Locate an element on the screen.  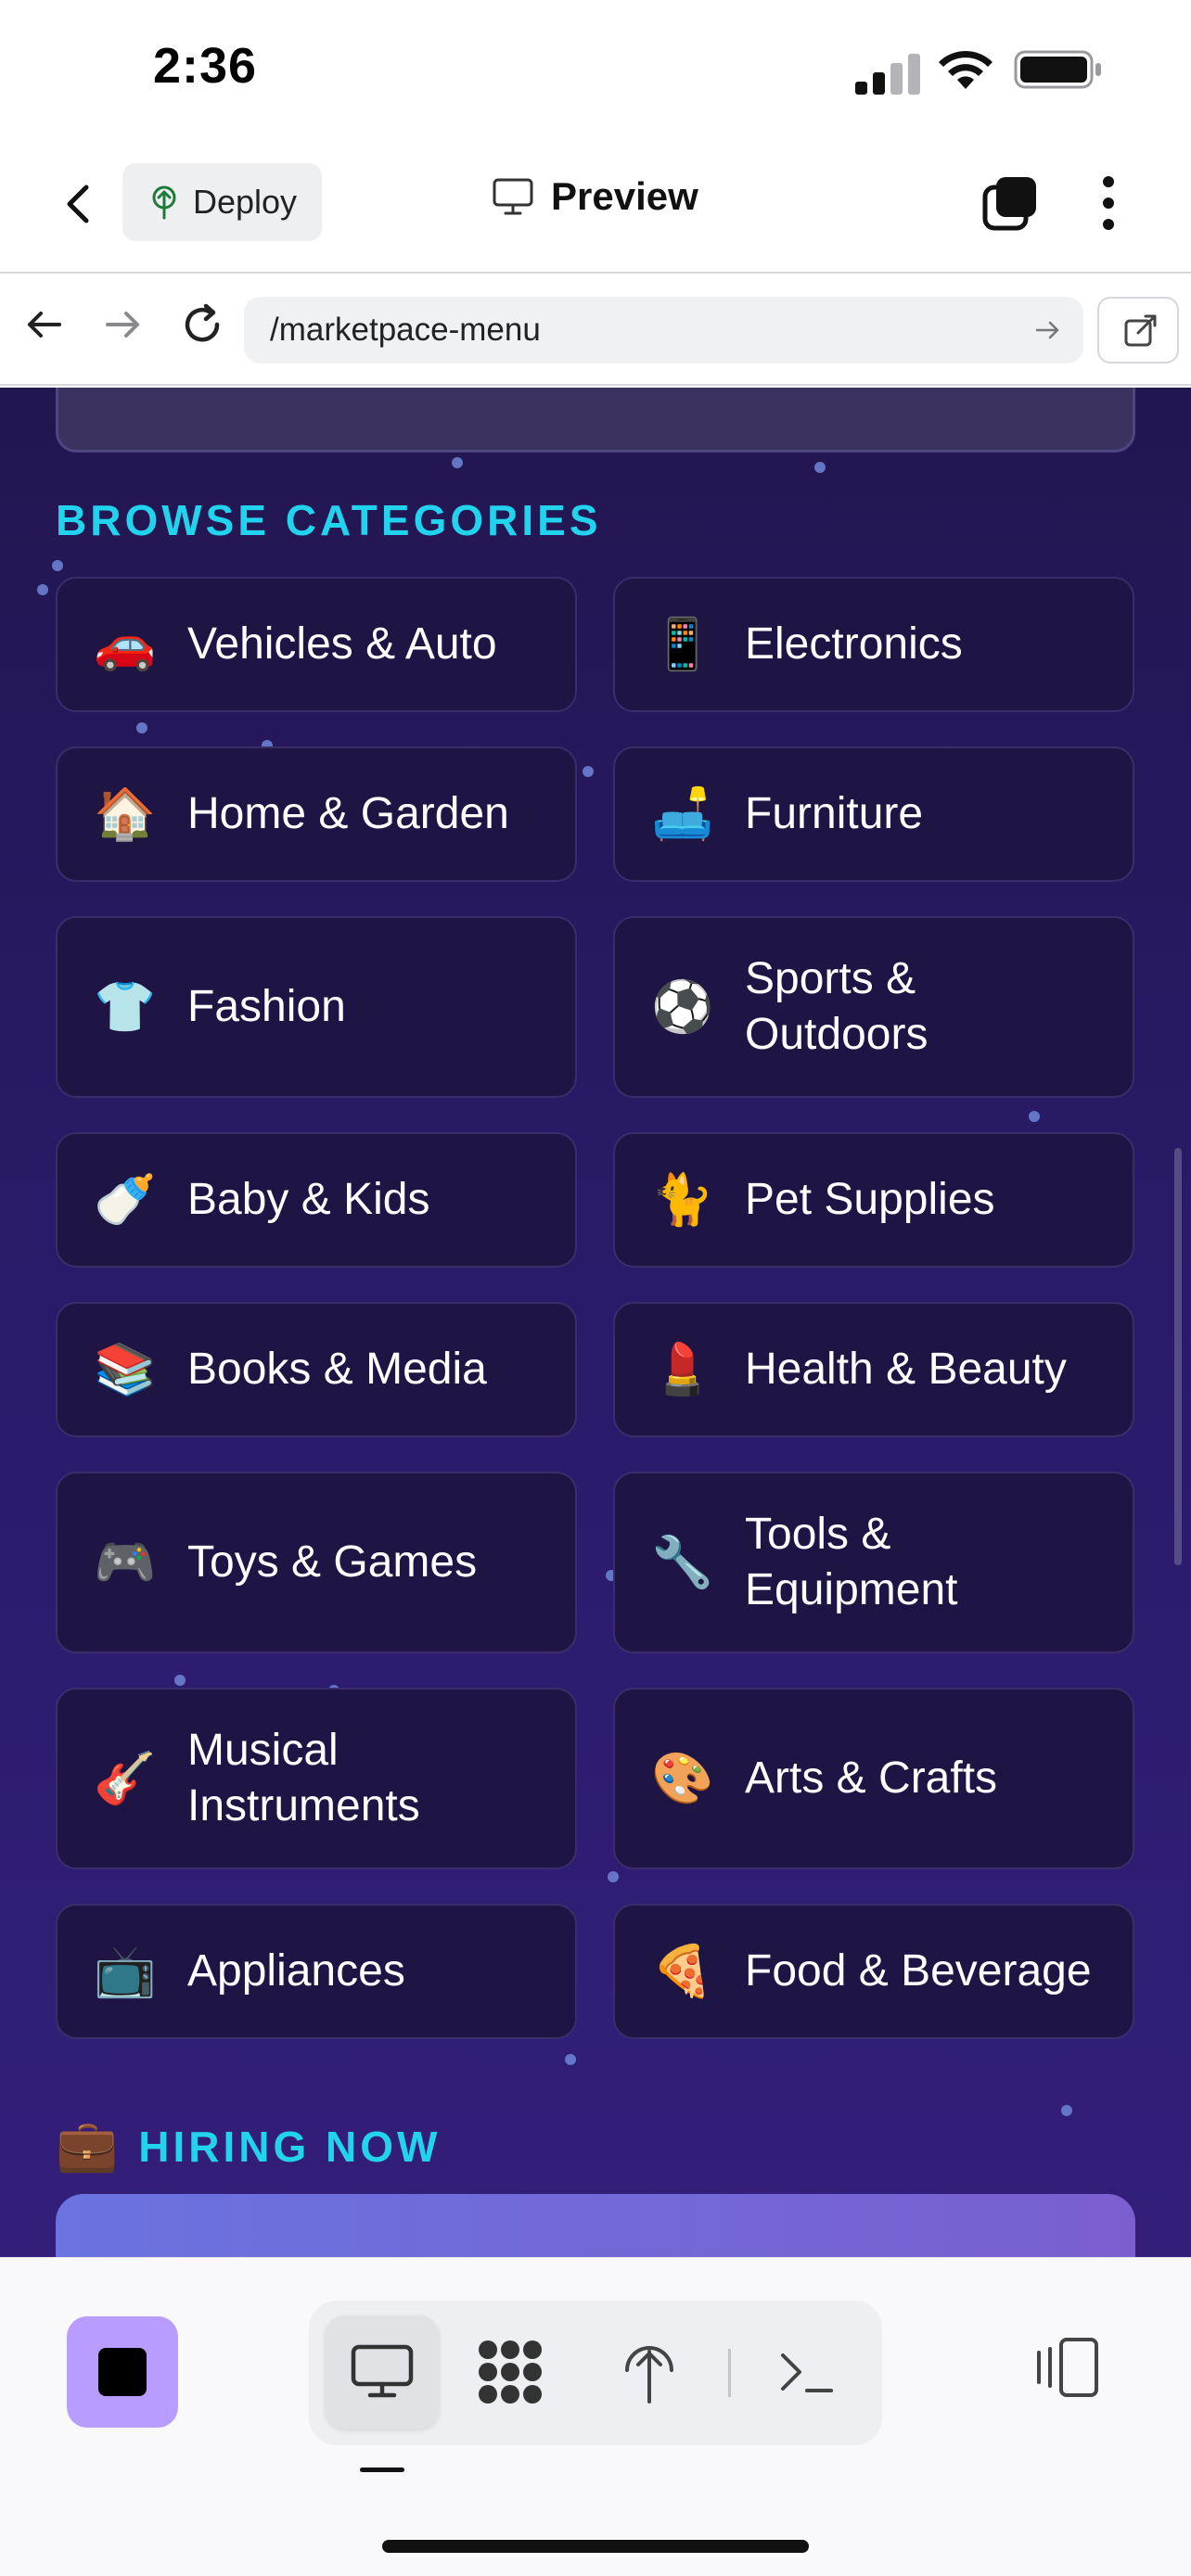
open-external-button is located at coordinates (1138, 330).